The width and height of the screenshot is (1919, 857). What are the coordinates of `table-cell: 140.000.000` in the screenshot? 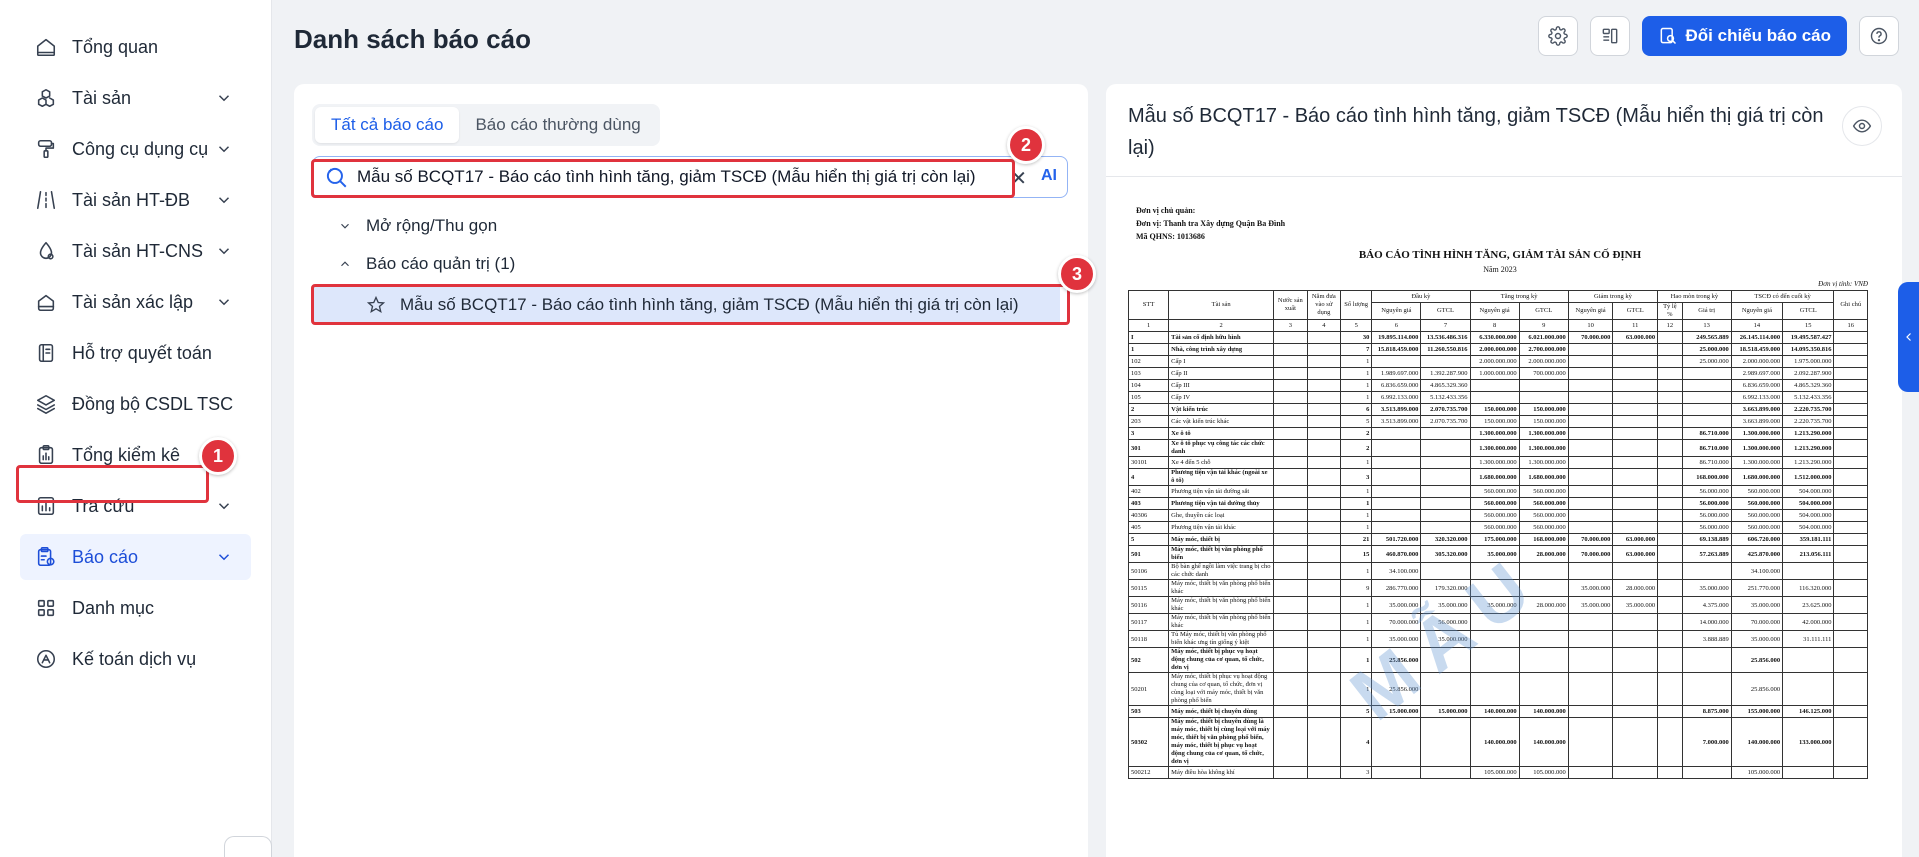 It's located at (1494, 711).